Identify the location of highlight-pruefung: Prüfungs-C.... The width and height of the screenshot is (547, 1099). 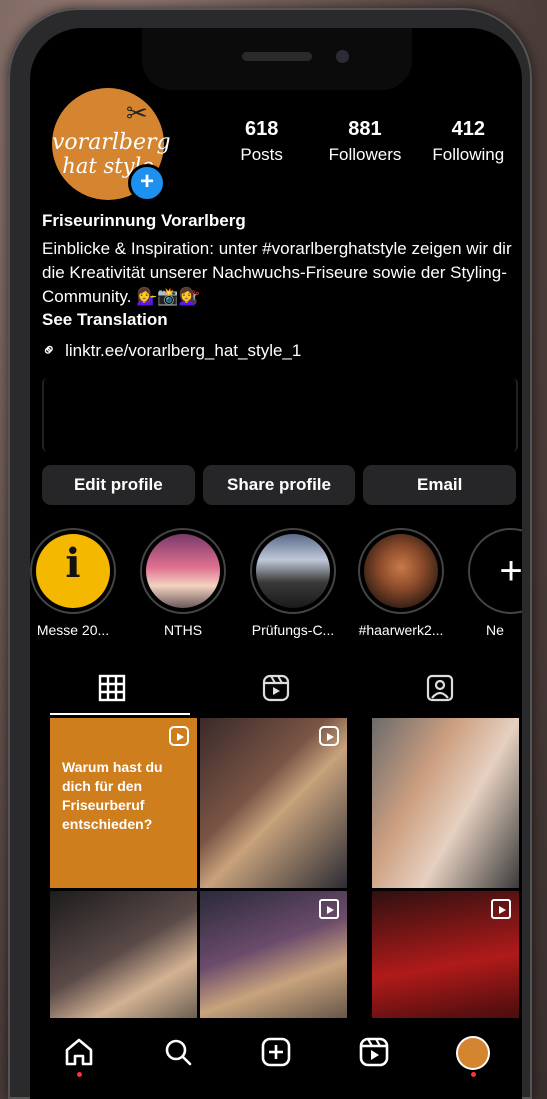
(293, 583).